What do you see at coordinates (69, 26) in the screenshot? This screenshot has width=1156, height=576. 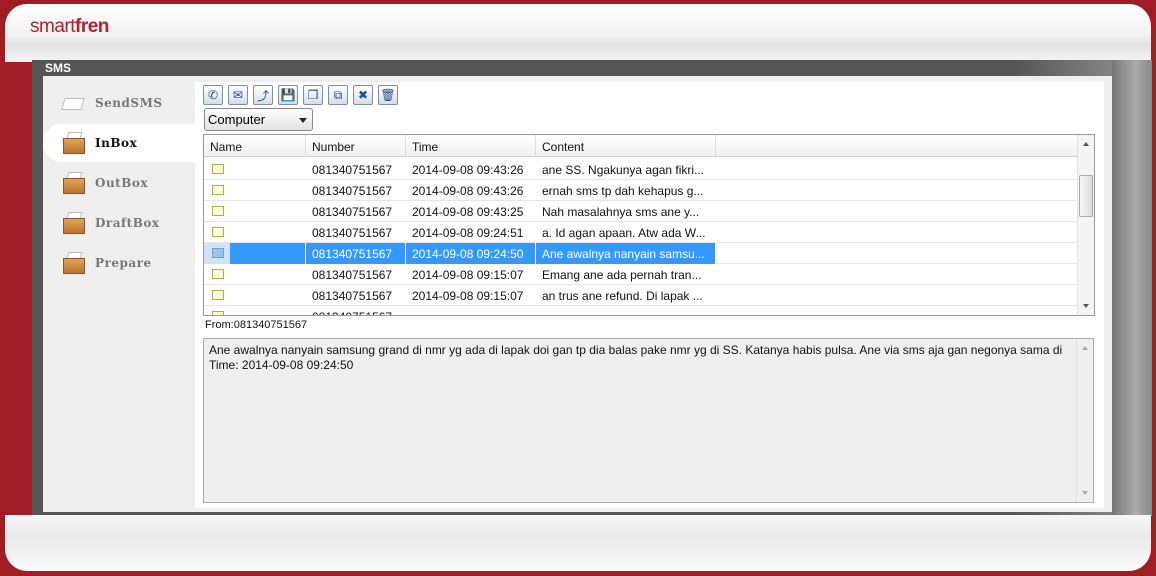 I see `smartfren-logo: smartfren` at bounding box center [69, 26].